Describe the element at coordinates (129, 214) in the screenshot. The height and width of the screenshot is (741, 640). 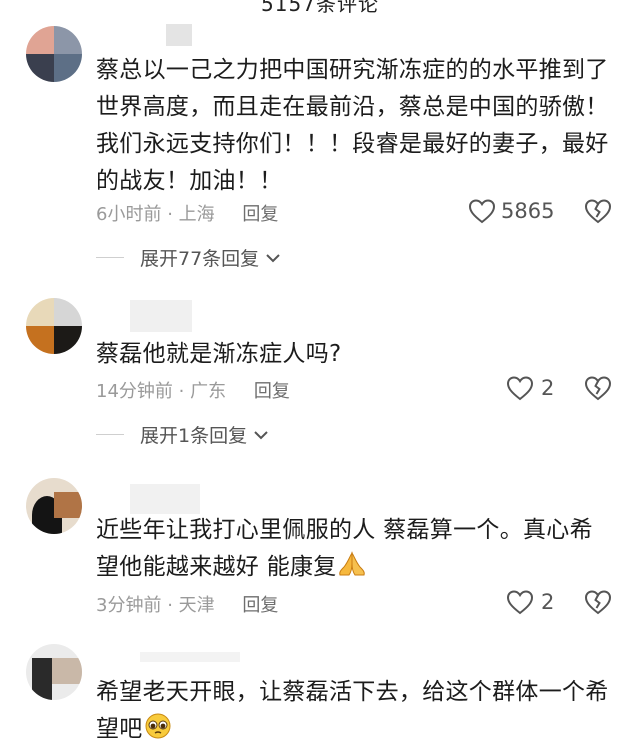
I see `comment-time: 6小时前` at that location.